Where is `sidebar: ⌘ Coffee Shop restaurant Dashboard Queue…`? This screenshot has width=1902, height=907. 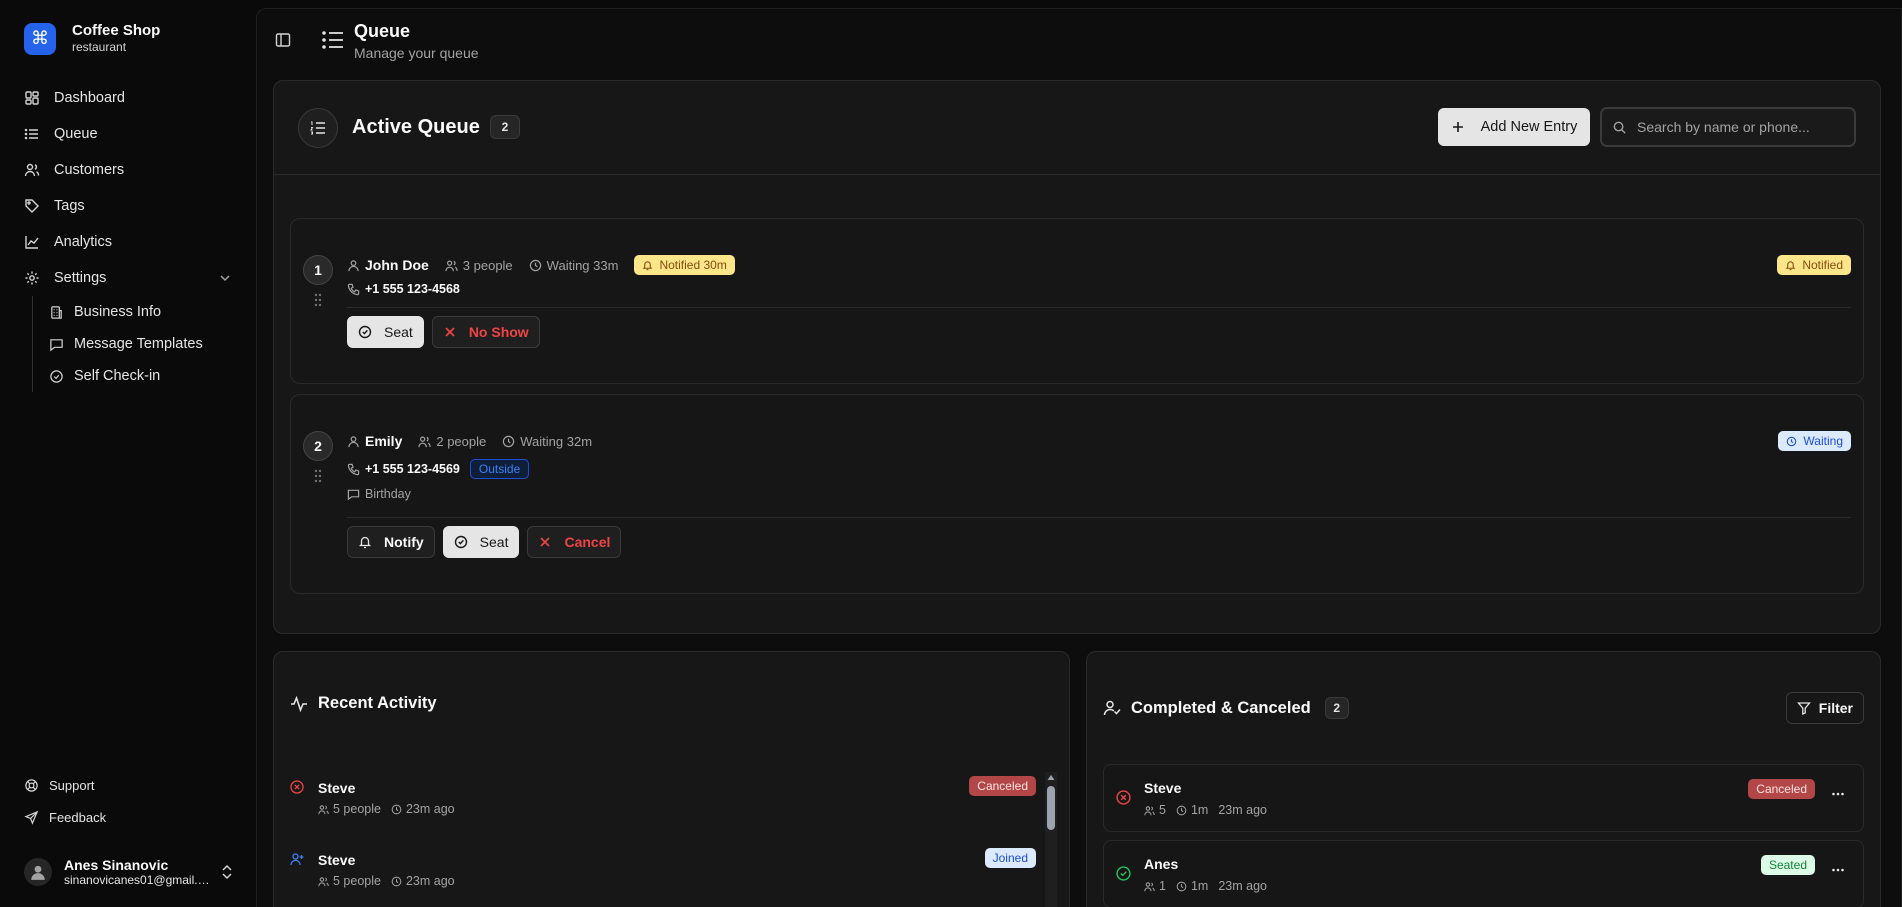
sidebar: ⌘ Coffee Shop restaurant Dashboard Queue… is located at coordinates (128, 453).